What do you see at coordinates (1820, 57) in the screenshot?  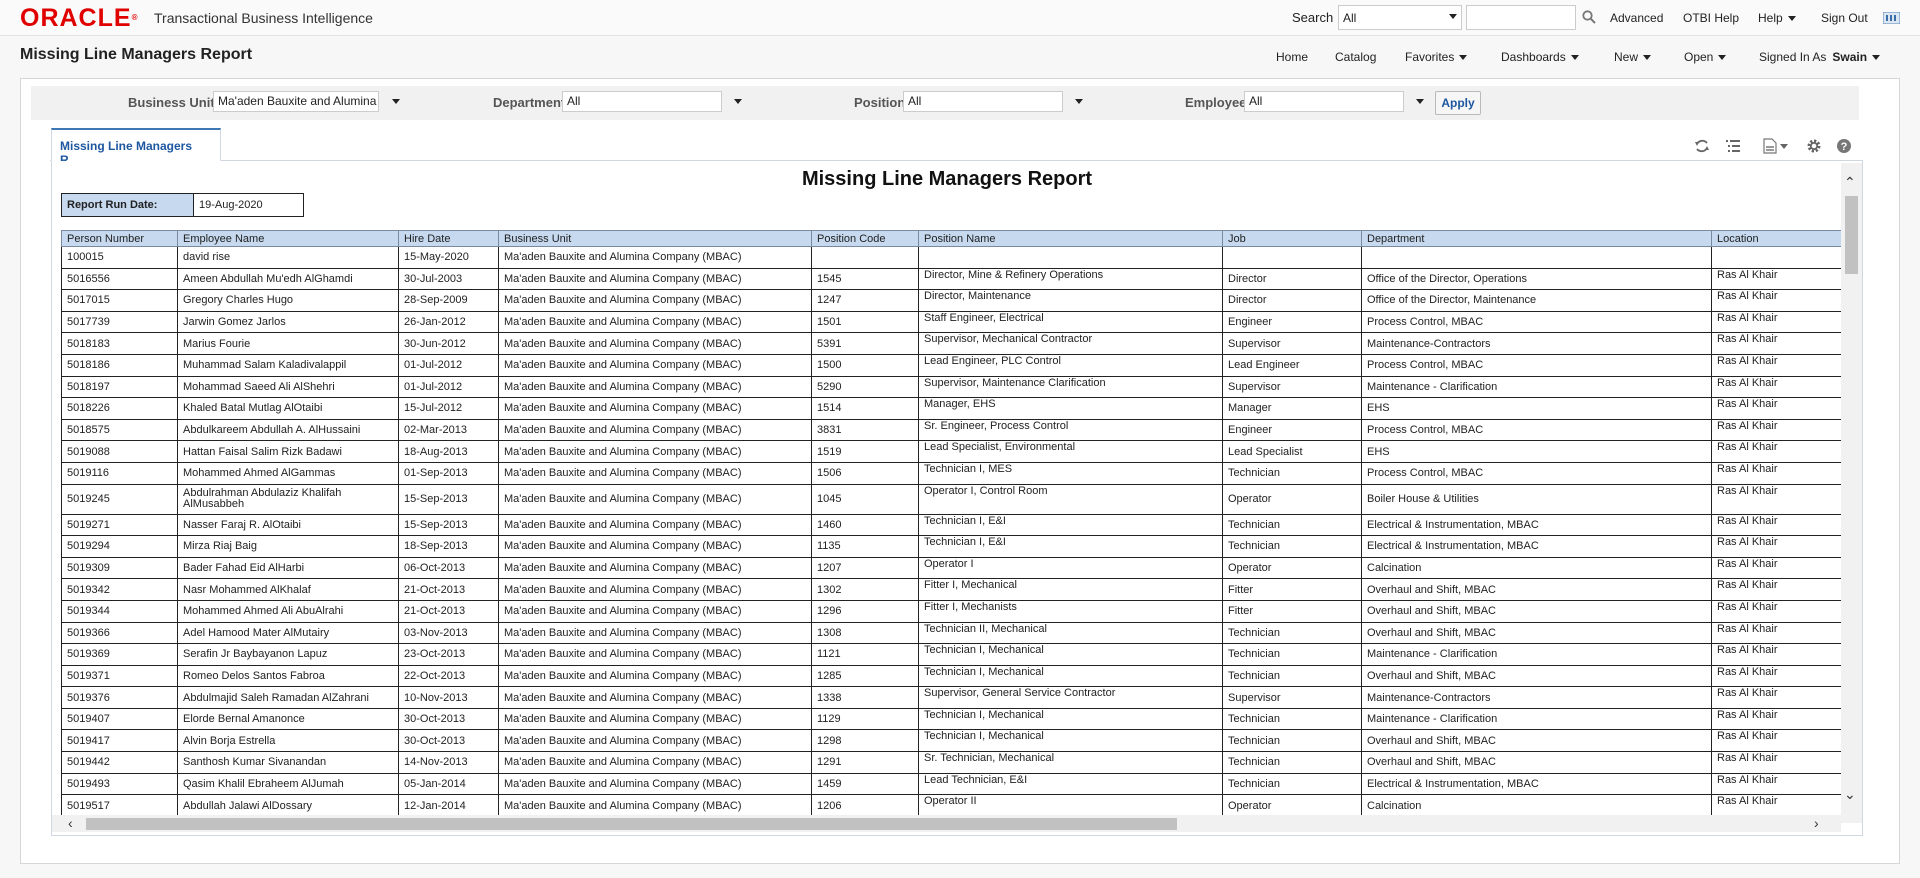 I see `signed-in-as: Signed In As Swain` at bounding box center [1820, 57].